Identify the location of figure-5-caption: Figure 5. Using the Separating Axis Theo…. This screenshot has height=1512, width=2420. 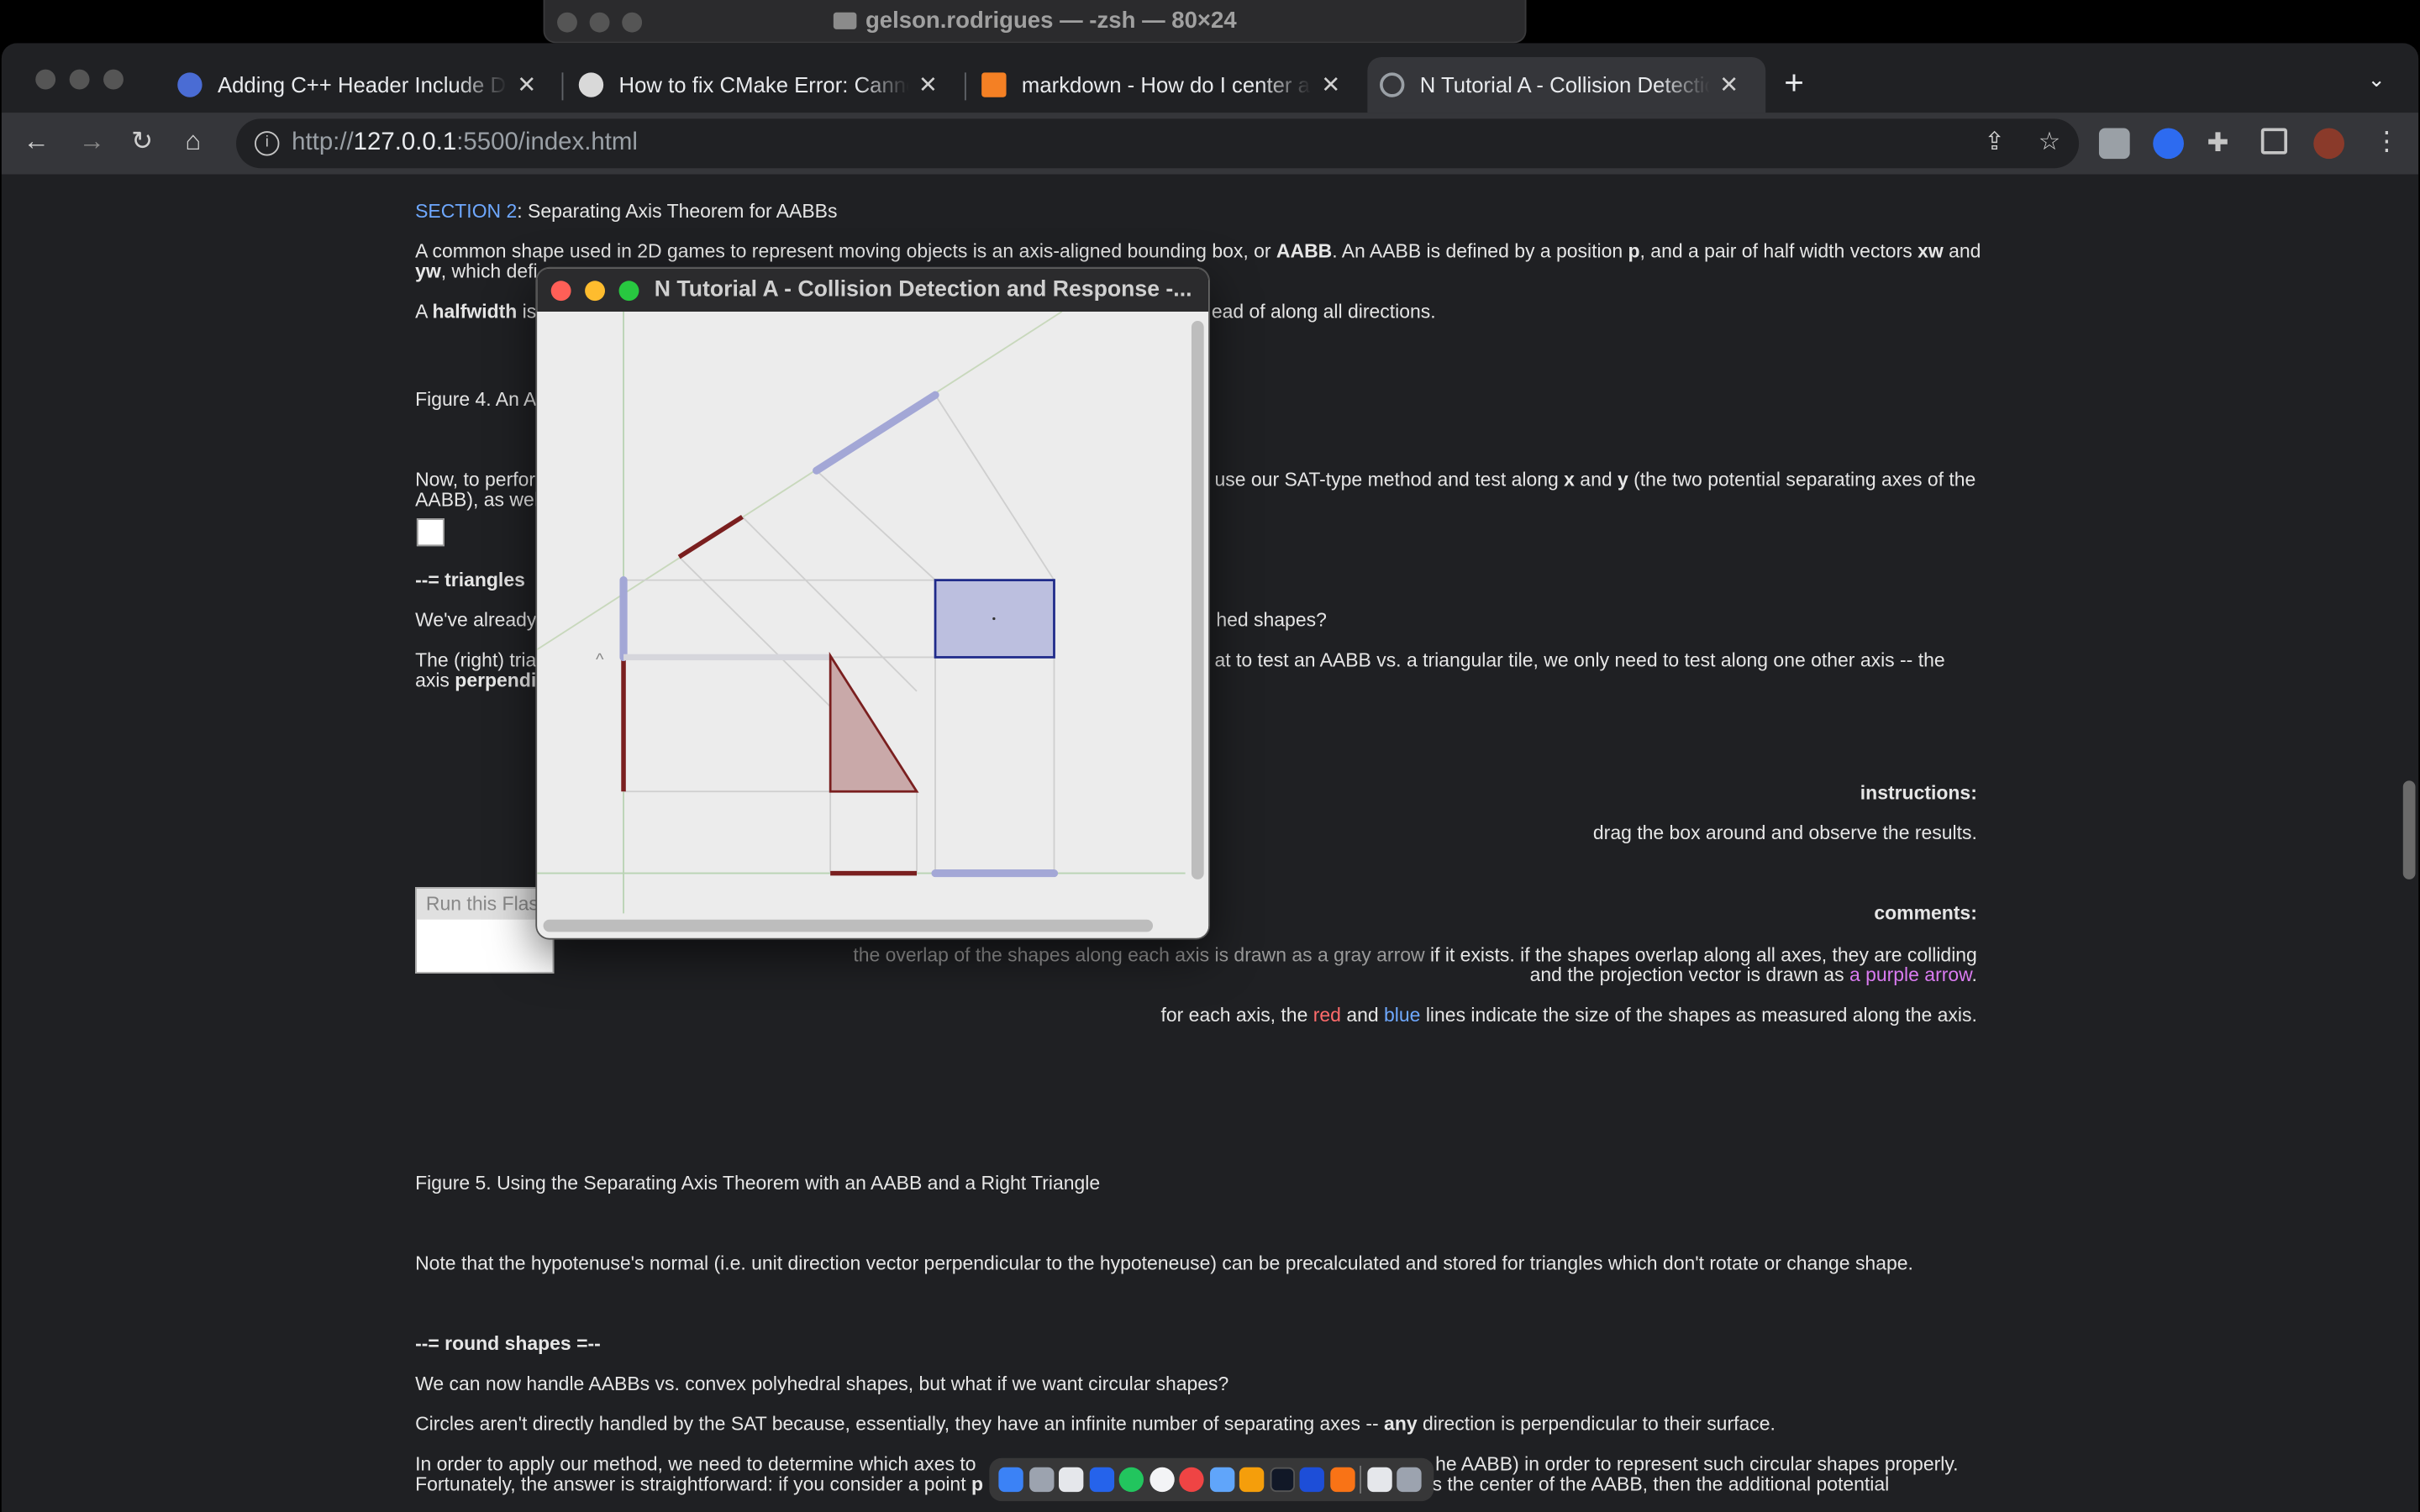
(758, 1183).